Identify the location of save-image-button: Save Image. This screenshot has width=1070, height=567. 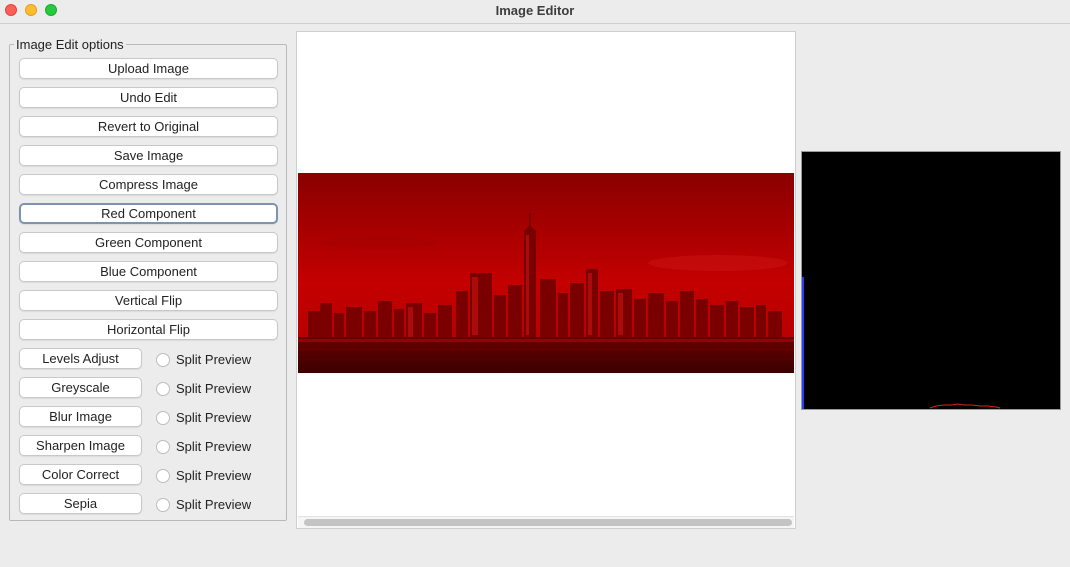
(148, 155).